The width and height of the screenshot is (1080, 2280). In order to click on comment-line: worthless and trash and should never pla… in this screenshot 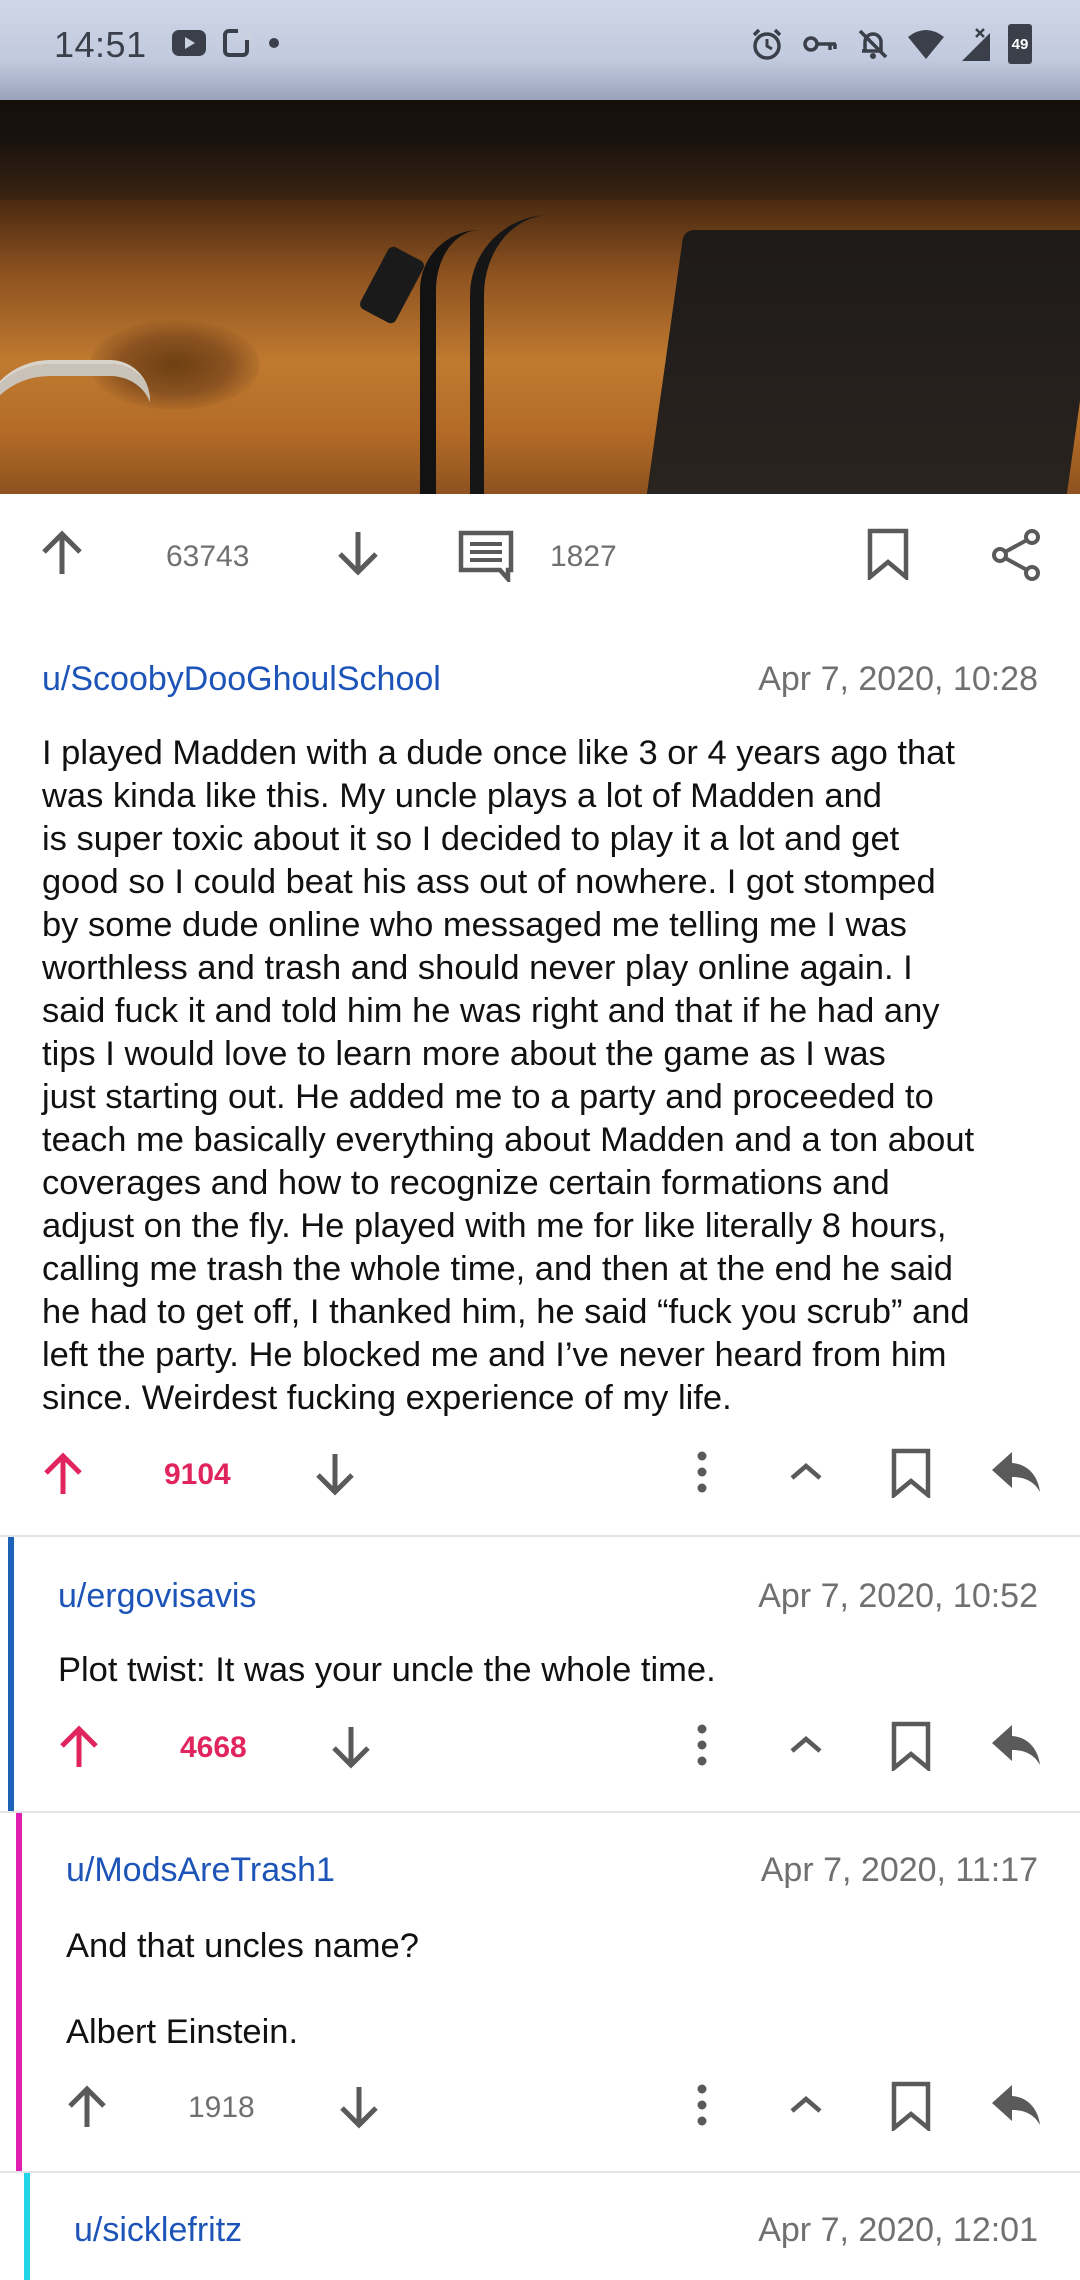, I will do `click(477, 968)`.